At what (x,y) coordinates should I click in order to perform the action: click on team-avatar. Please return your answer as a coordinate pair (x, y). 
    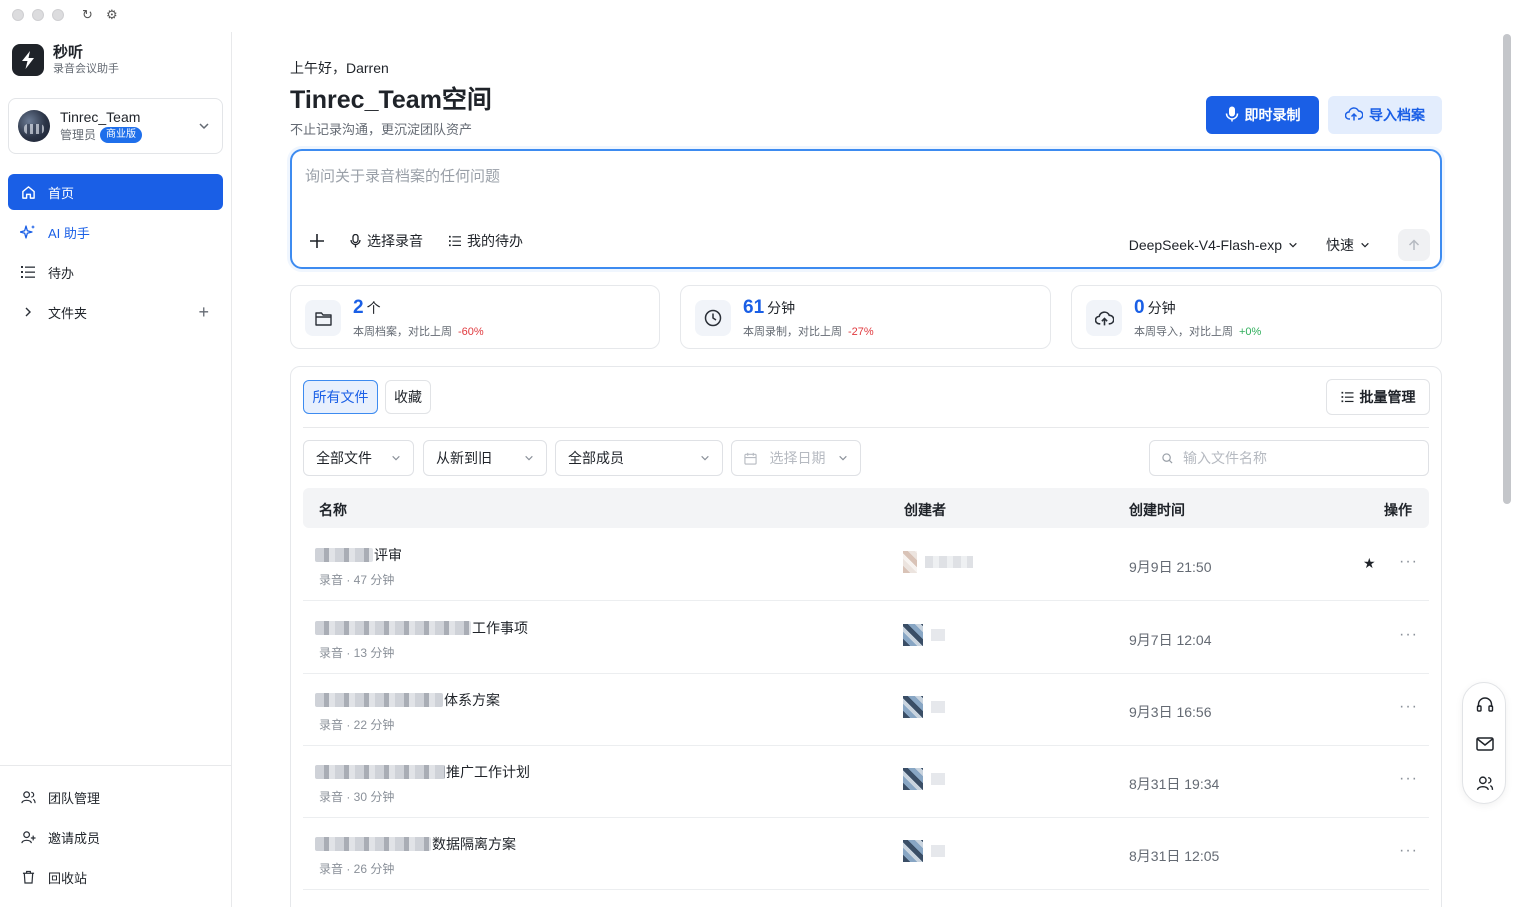
    Looking at the image, I should click on (34, 126).